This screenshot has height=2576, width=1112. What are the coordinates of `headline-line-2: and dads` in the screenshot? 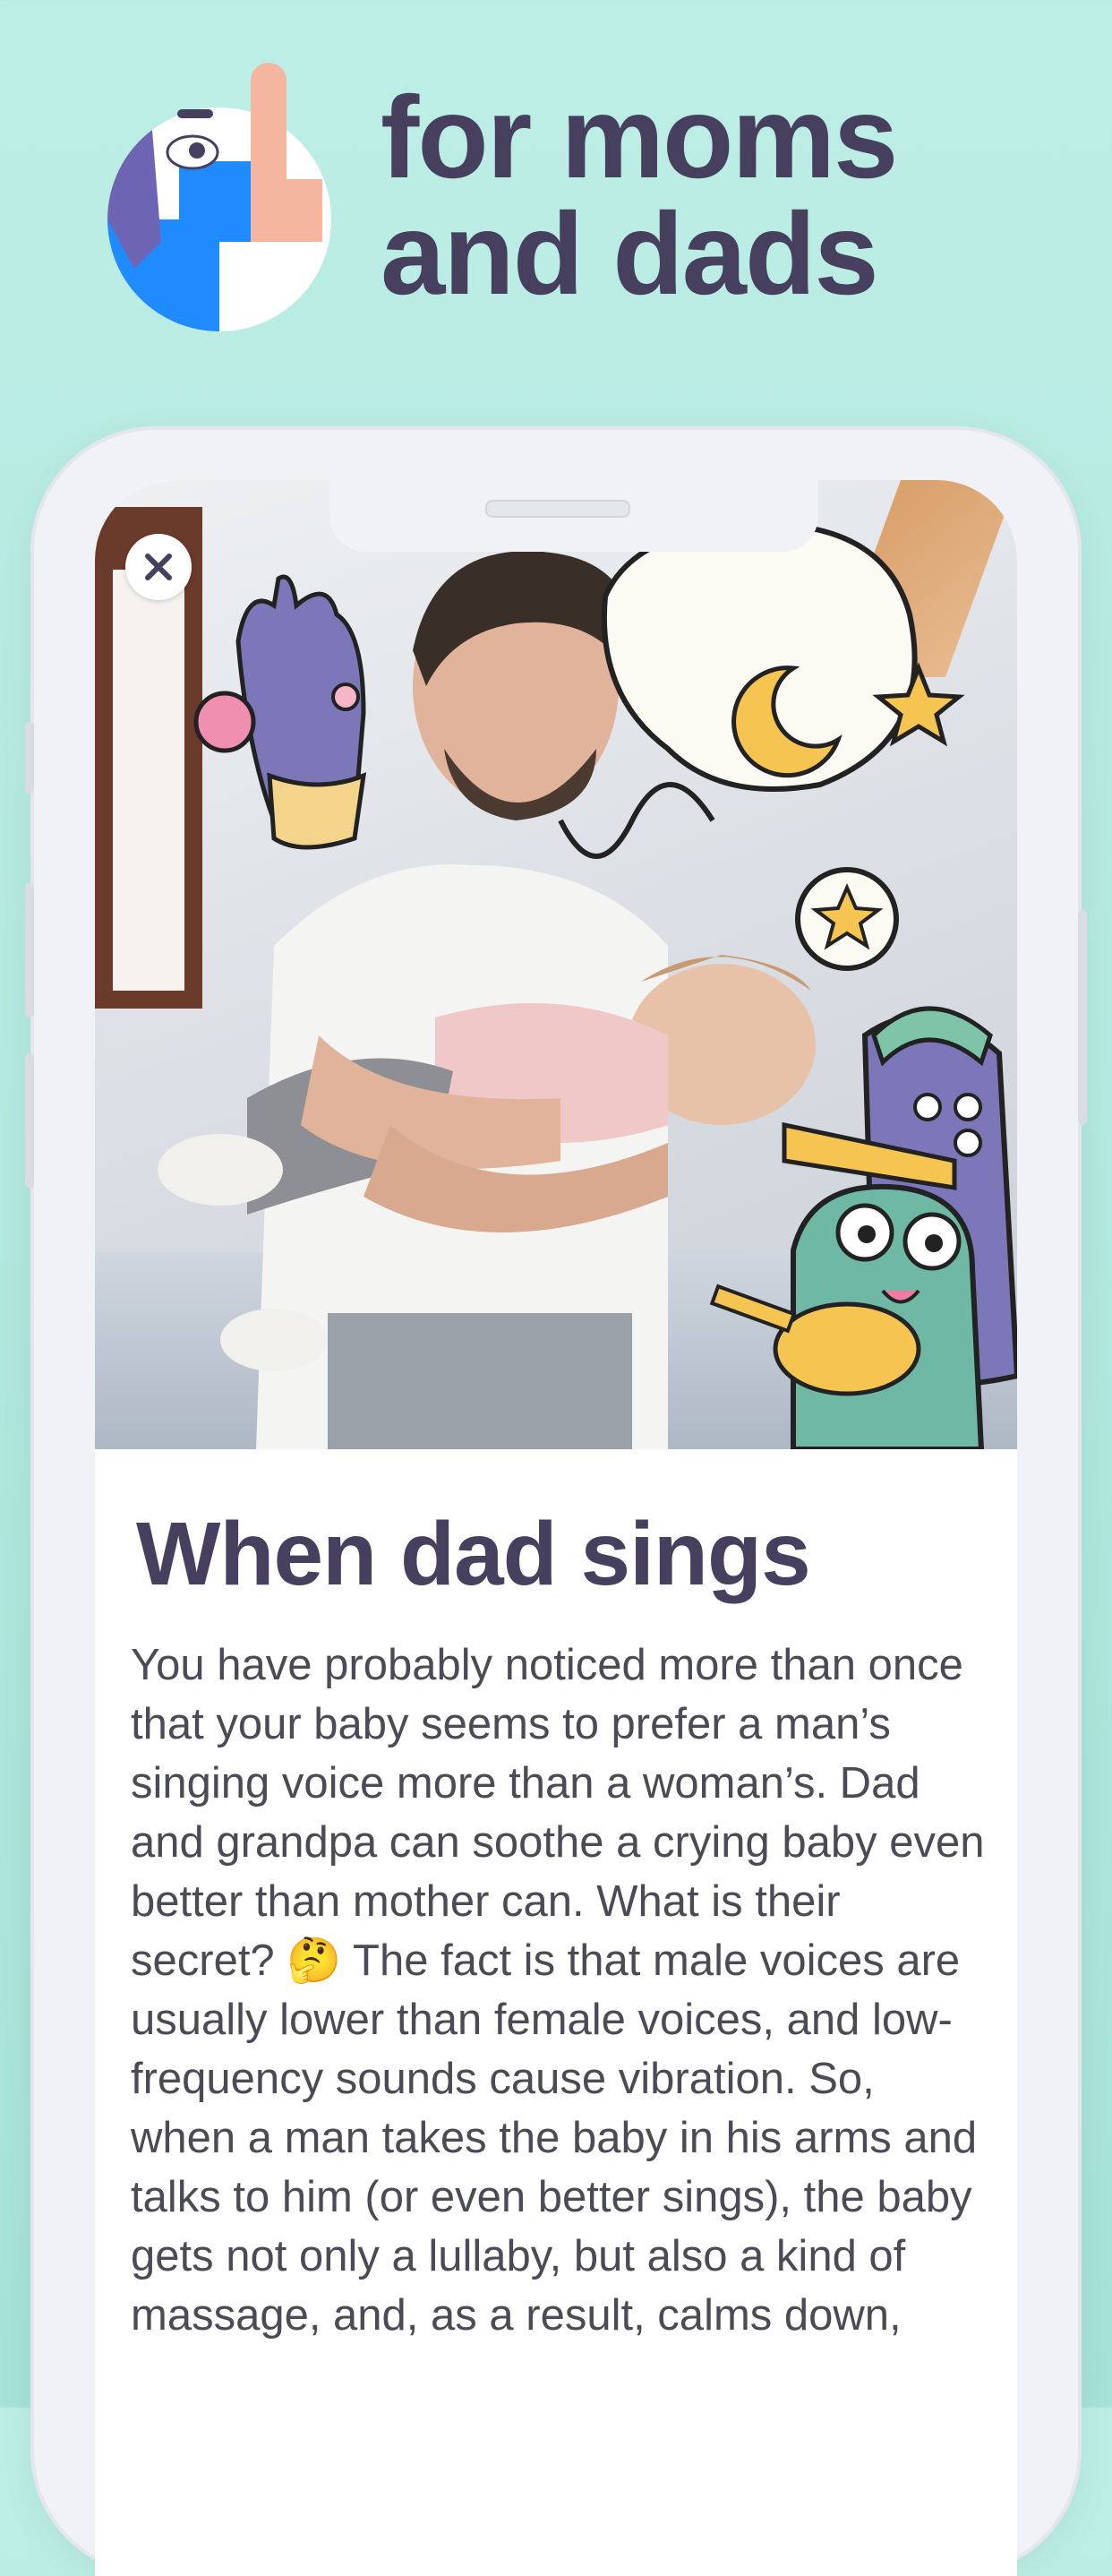 It's located at (630, 253).